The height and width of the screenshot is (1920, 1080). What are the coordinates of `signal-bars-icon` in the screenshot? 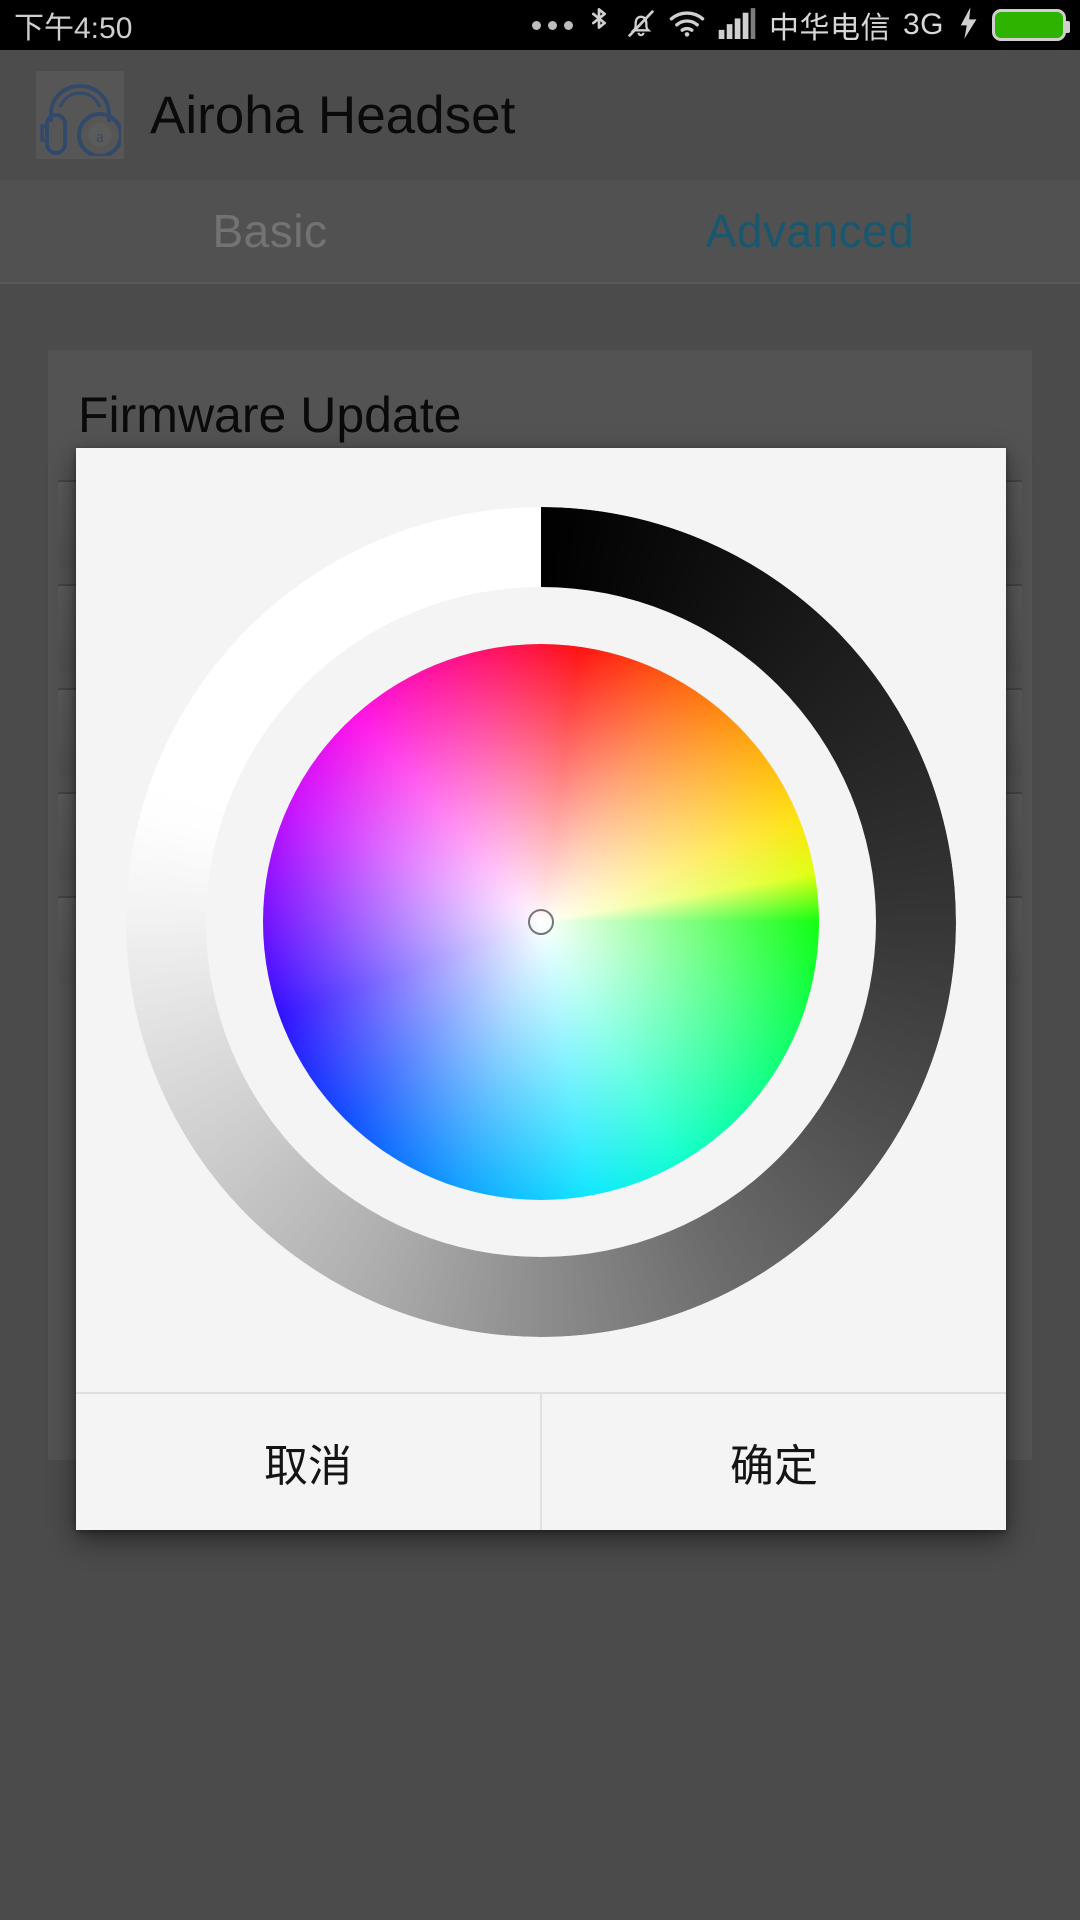 It's located at (737, 25).